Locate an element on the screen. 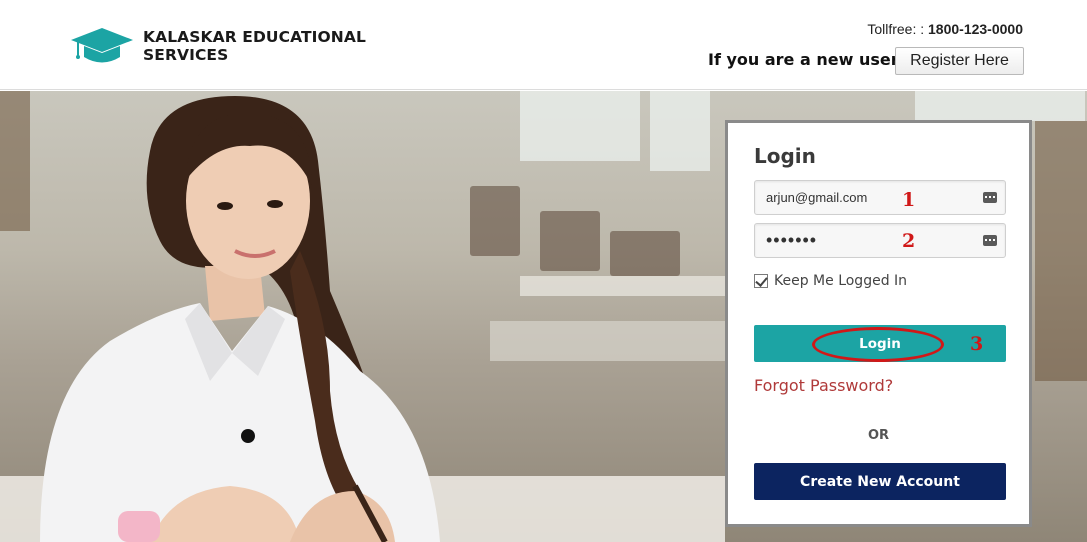 This screenshot has height=542, width=1087. keep-logged-in-checkbox is located at coordinates (761, 281).